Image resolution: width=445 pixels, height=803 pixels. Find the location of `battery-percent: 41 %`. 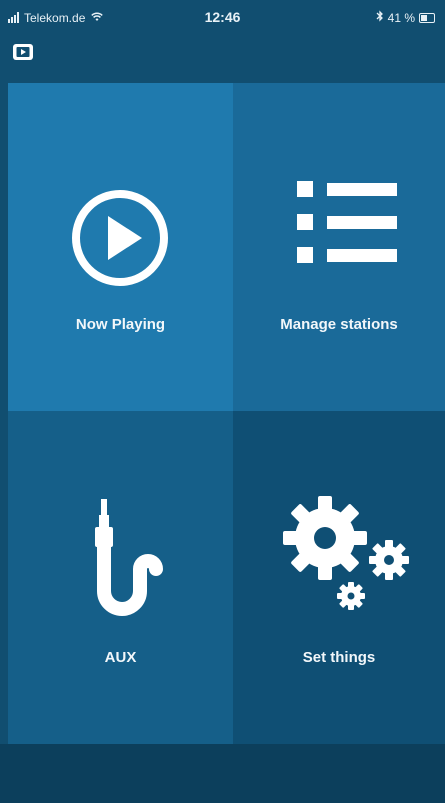

battery-percent: 41 % is located at coordinates (401, 17).